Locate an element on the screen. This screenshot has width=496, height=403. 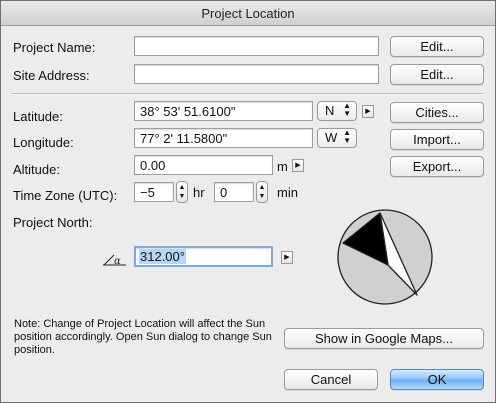
time-zone-minutes-unit: min is located at coordinates (287, 192).